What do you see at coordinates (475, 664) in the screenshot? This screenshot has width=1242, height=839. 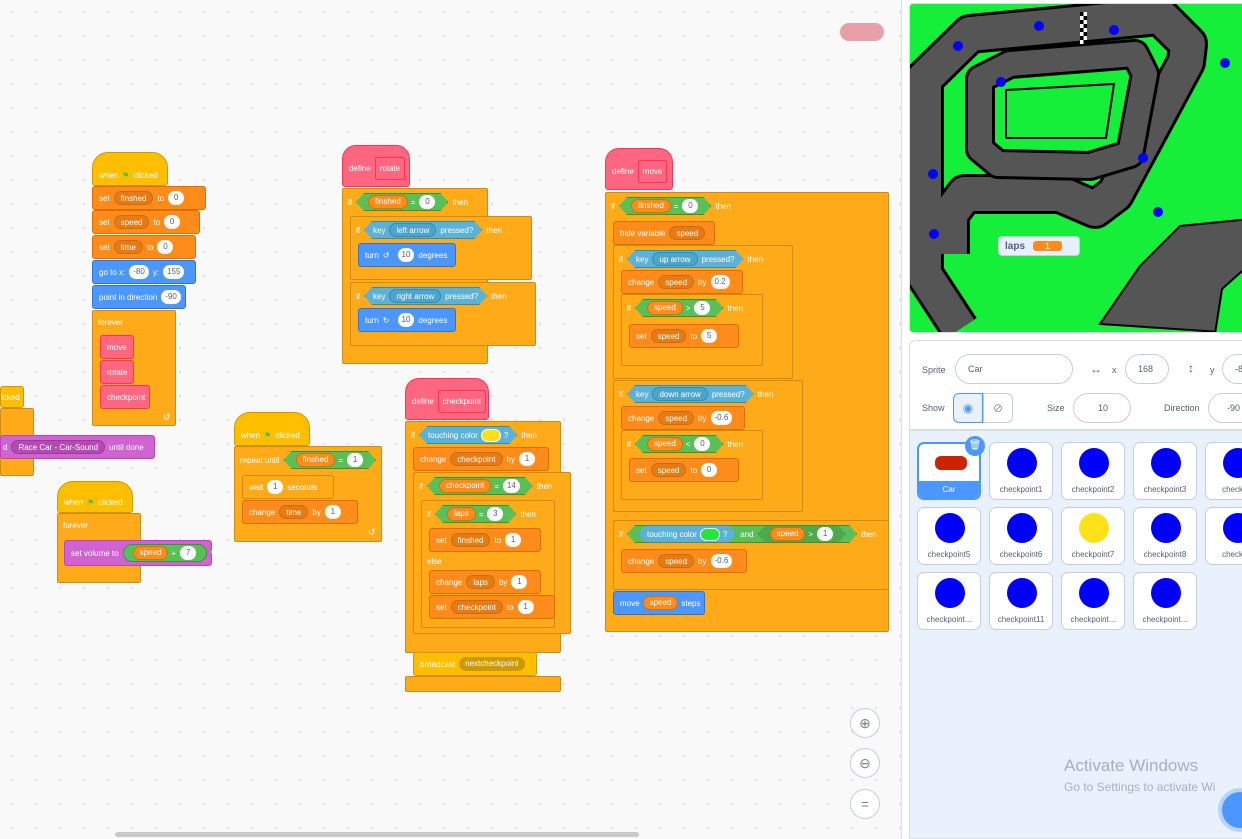 I see `broadcast-block: broadcast nextcheckpoint` at bounding box center [475, 664].